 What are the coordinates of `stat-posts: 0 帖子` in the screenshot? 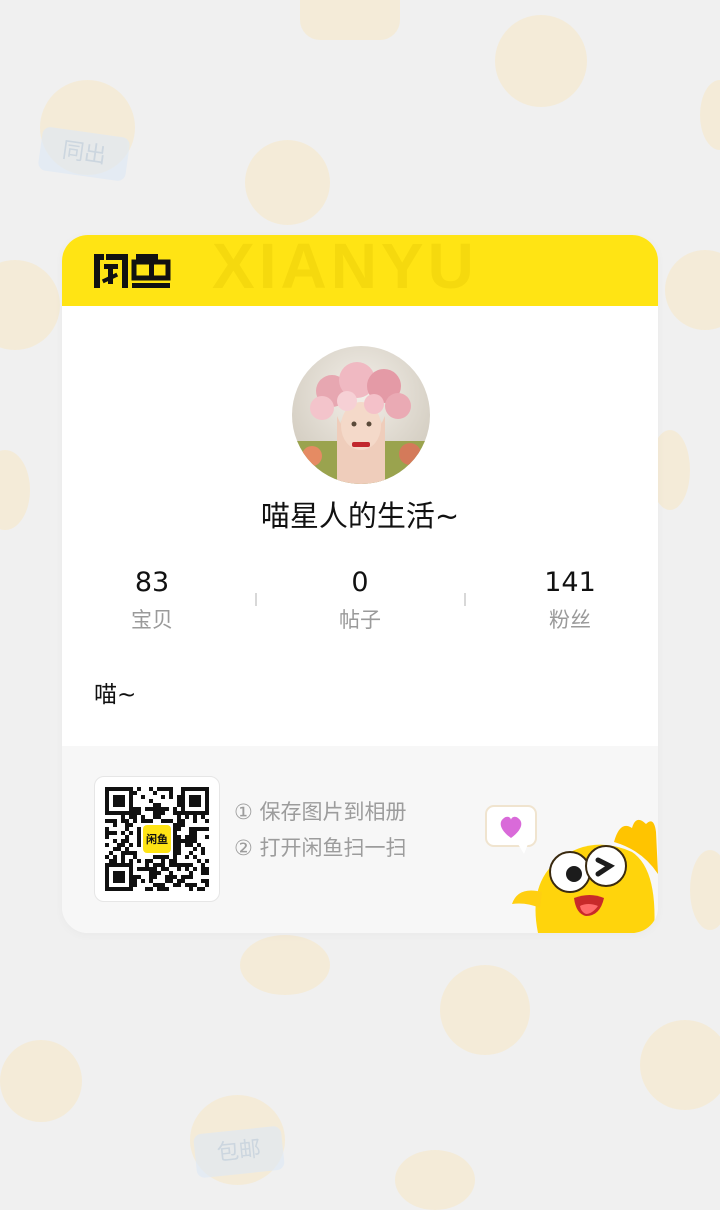 It's located at (360, 602).